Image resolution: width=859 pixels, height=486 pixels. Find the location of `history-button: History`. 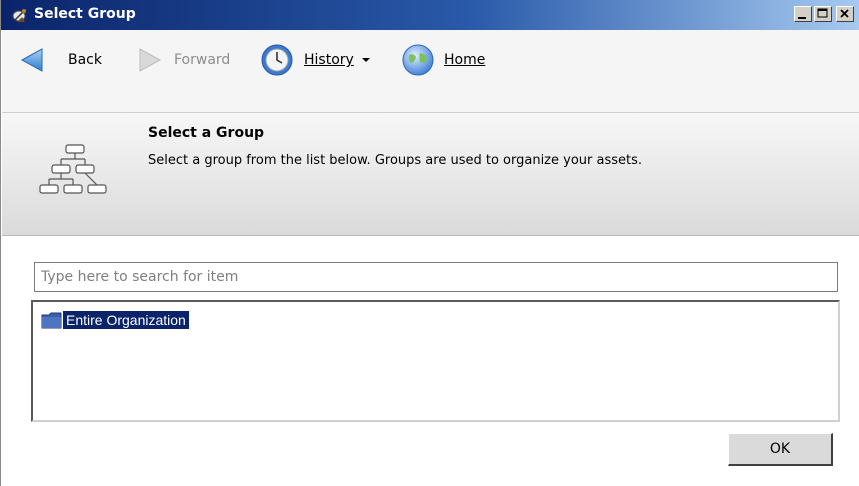

history-button: History is located at coordinates (317, 60).